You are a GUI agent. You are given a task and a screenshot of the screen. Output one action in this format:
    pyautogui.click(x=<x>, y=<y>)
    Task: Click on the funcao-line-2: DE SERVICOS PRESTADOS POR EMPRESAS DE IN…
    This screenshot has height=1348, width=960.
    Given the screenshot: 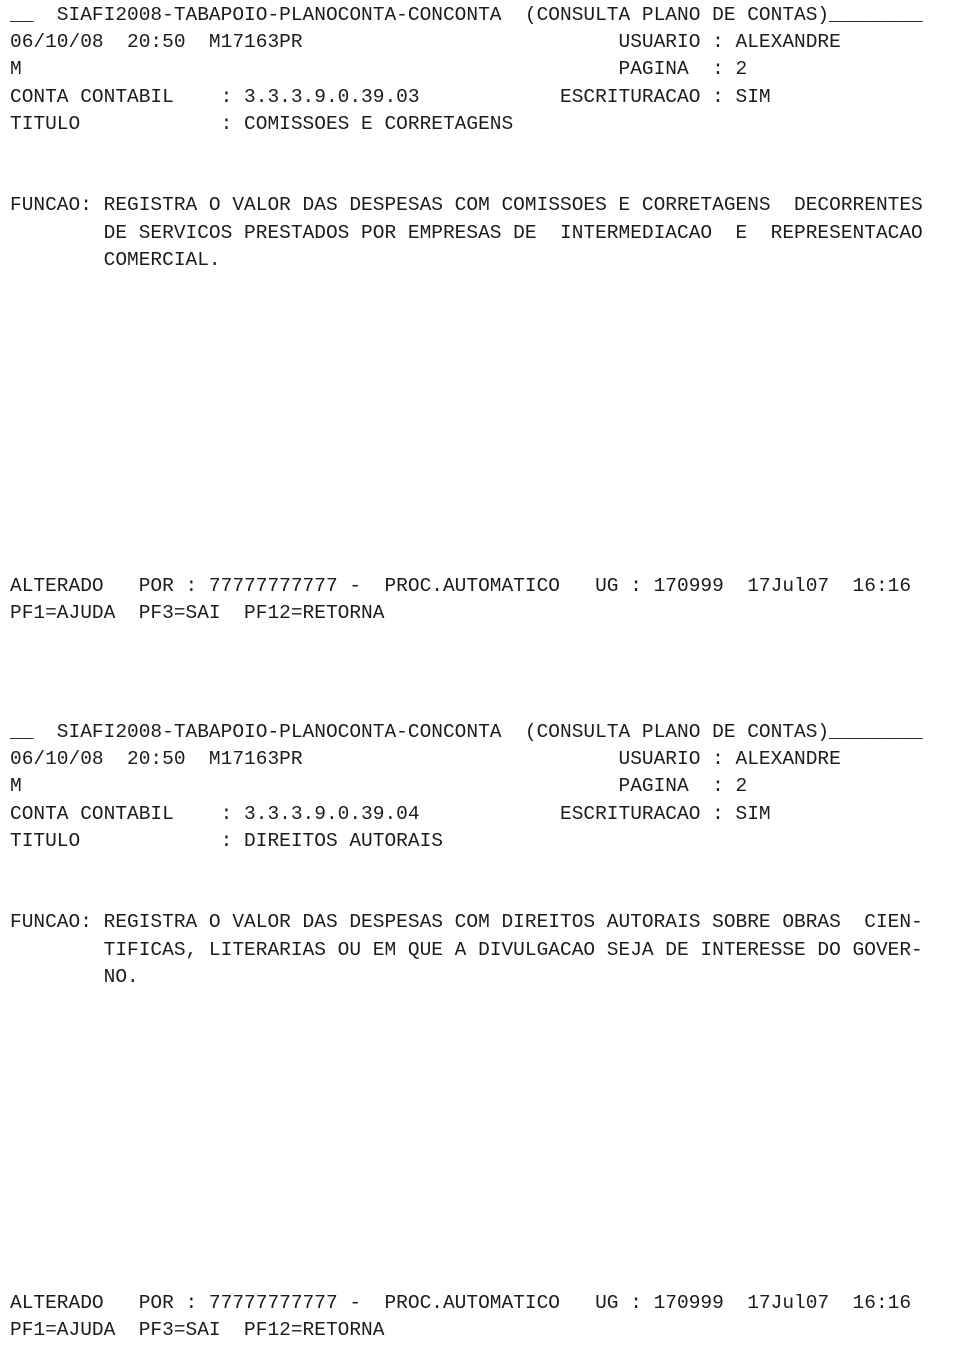 What is the action you would take?
    pyautogui.click(x=466, y=232)
    